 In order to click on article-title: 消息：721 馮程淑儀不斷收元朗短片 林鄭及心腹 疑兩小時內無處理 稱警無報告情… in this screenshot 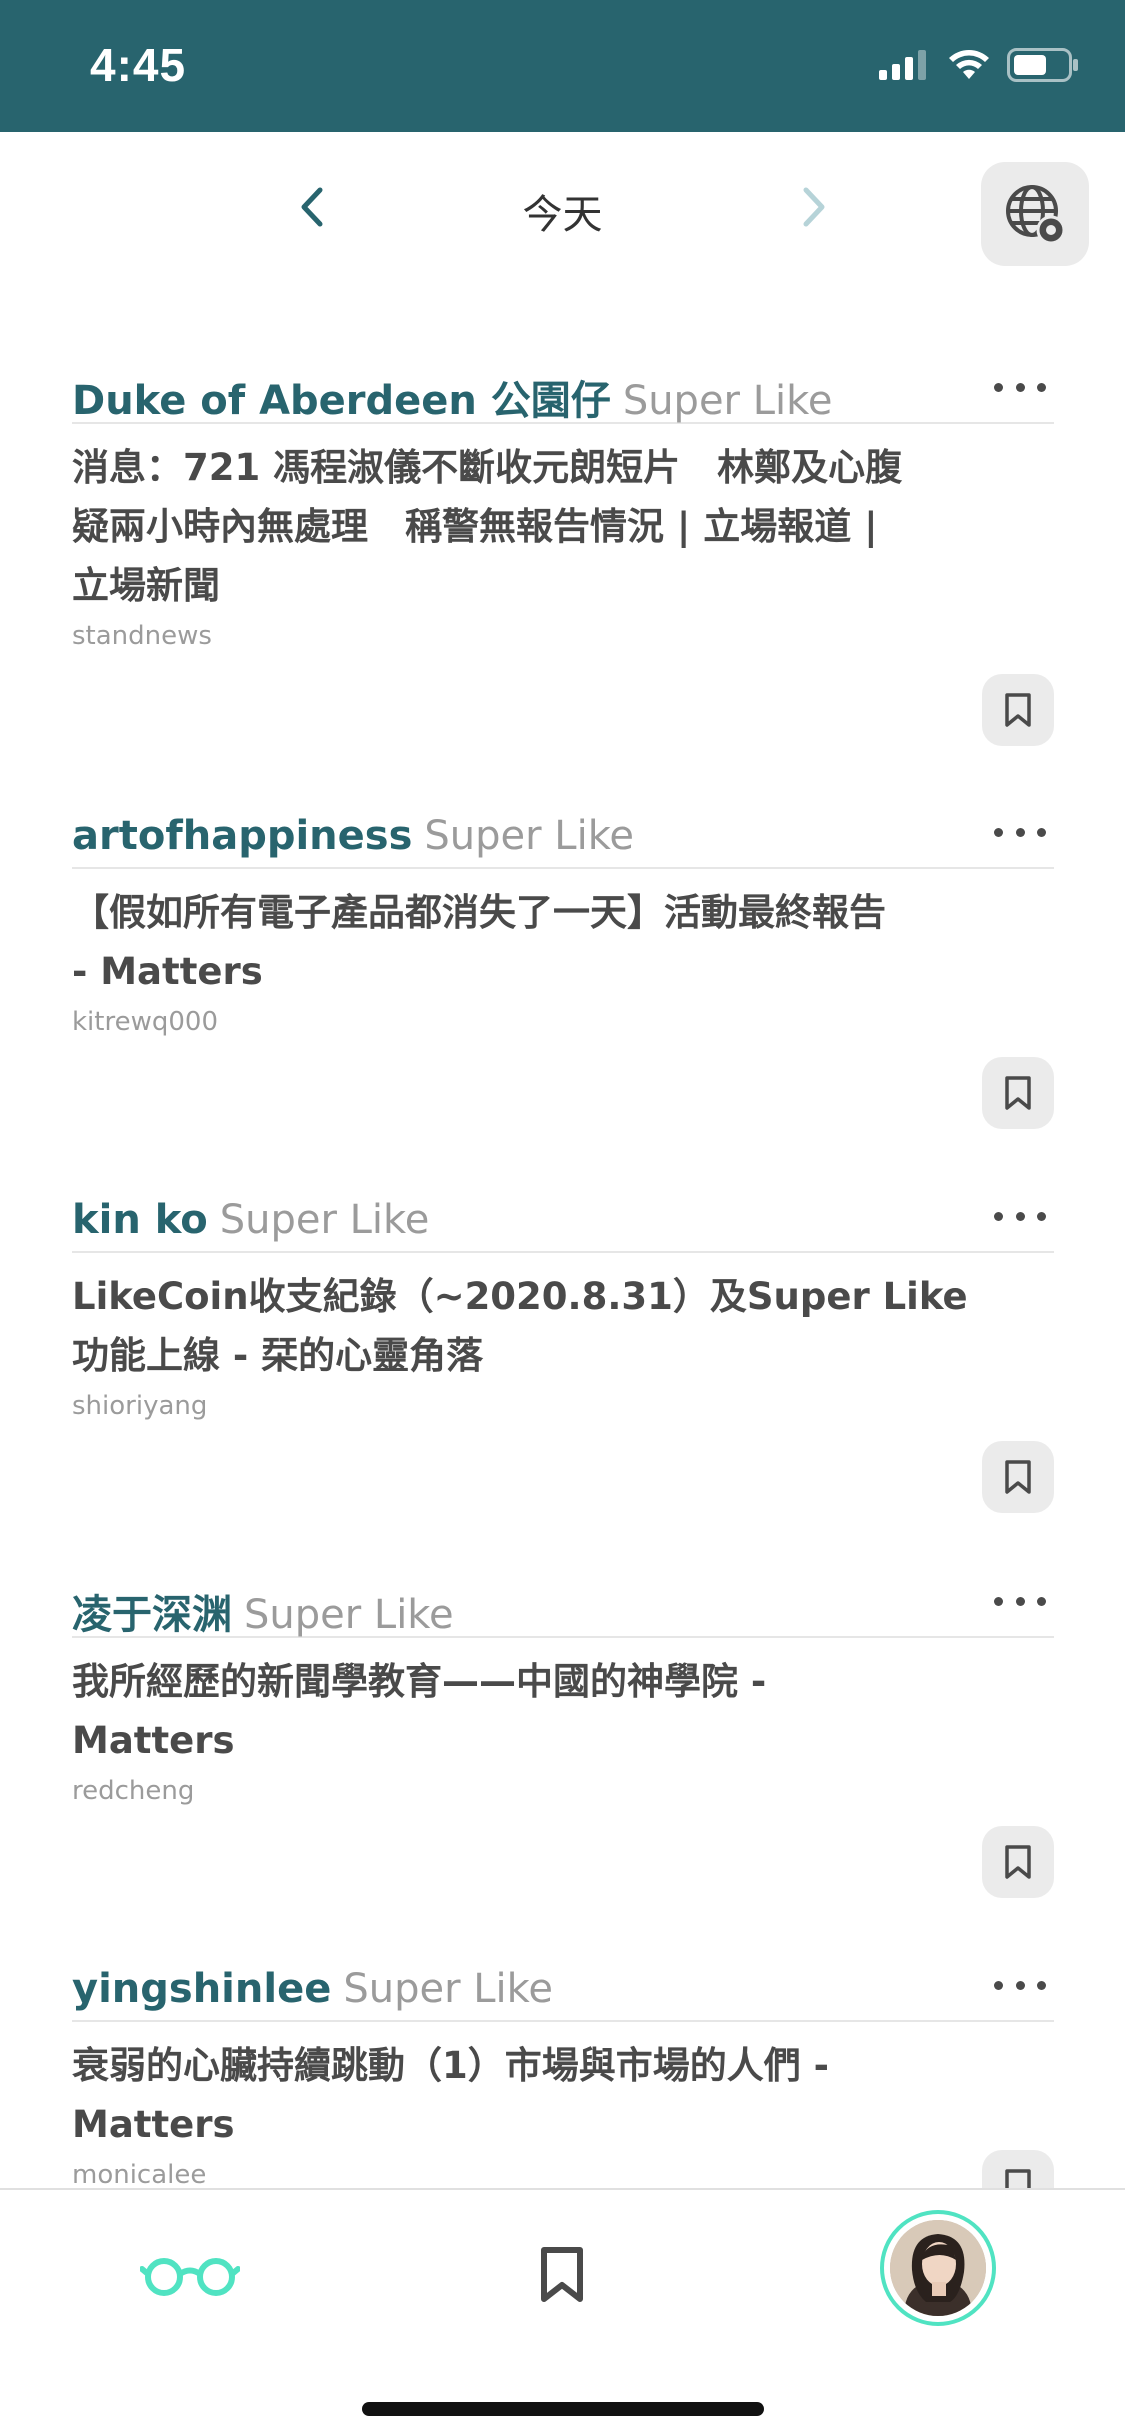, I will do `click(522, 526)`.